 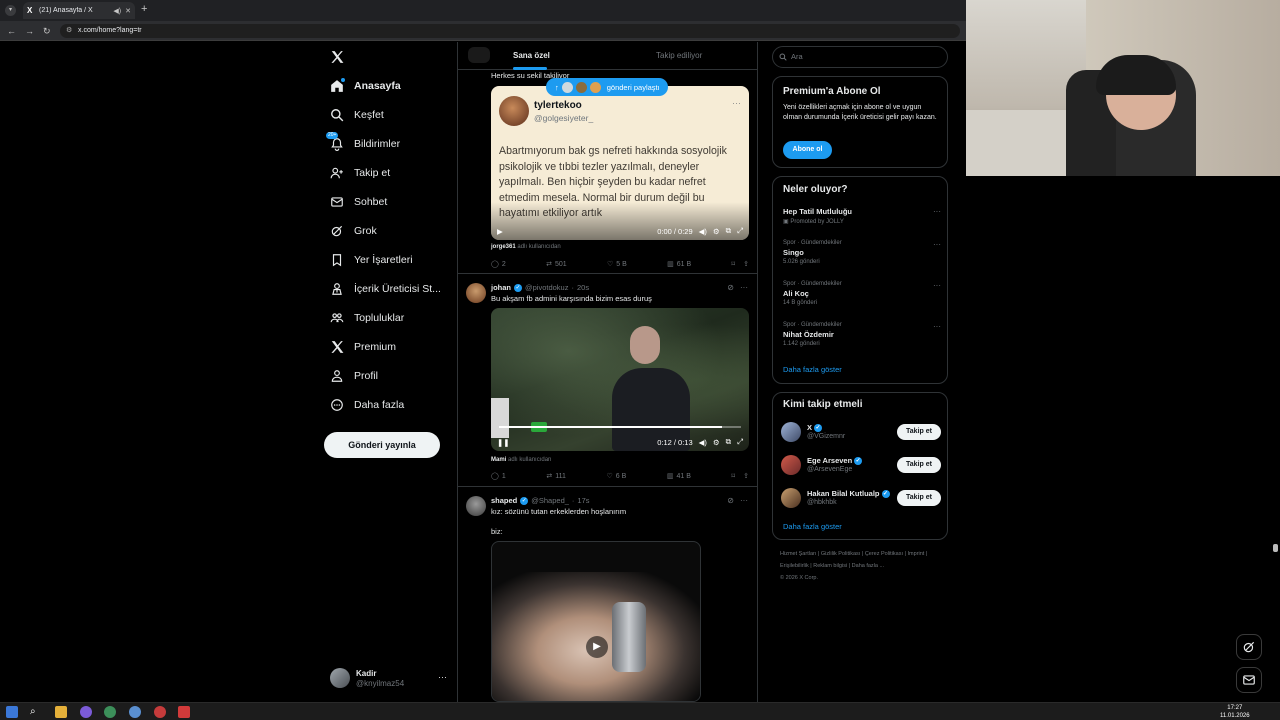 I want to click on search-icon: ⌕, so click(x=36, y=712).